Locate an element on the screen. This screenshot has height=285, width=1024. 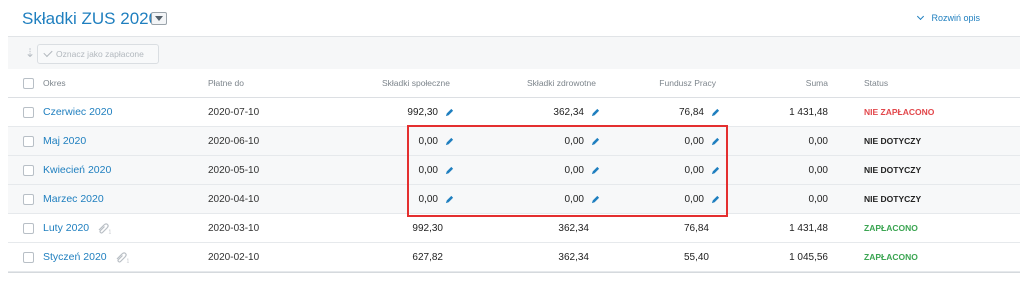
column-header-zdrowotne: Składki zdrowotne is located at coordinates (561, 83).